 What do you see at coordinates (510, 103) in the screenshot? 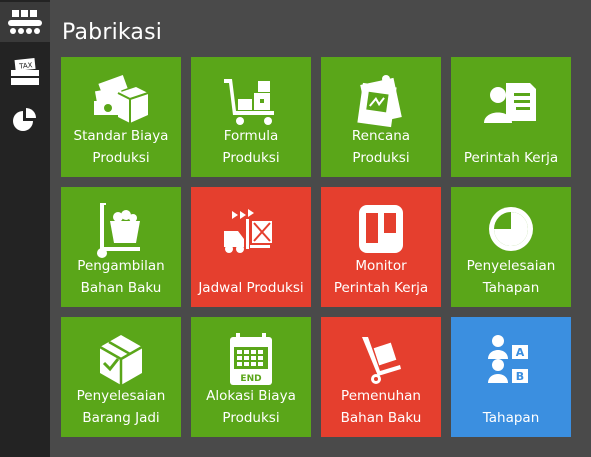
I see `id-card-icon` at bounding box center [510, 103].